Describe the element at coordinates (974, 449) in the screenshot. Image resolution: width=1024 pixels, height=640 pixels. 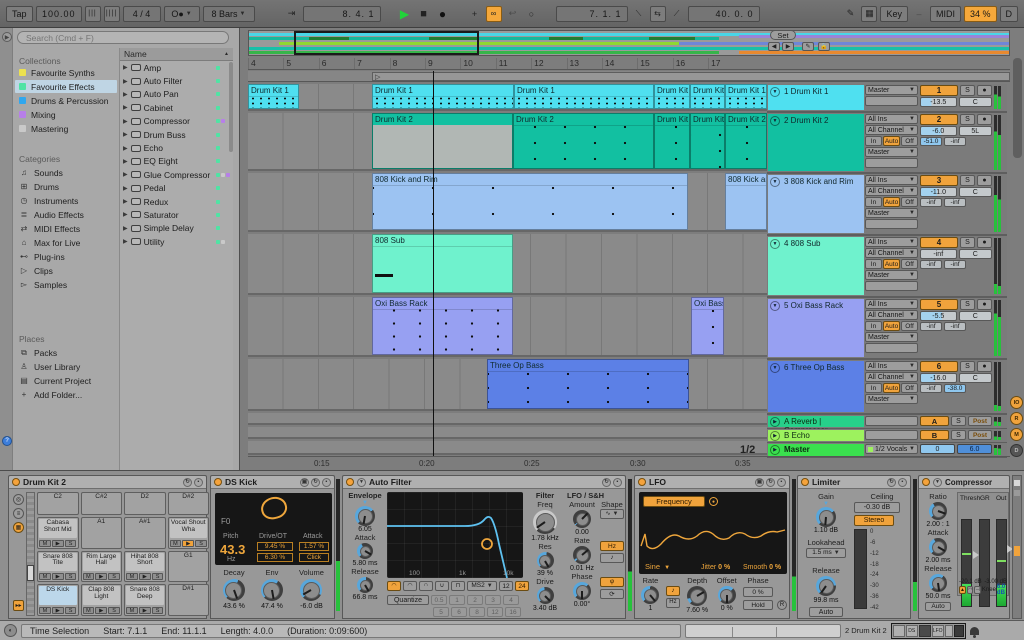
I see `master-pan-field: 6.0` at that location.